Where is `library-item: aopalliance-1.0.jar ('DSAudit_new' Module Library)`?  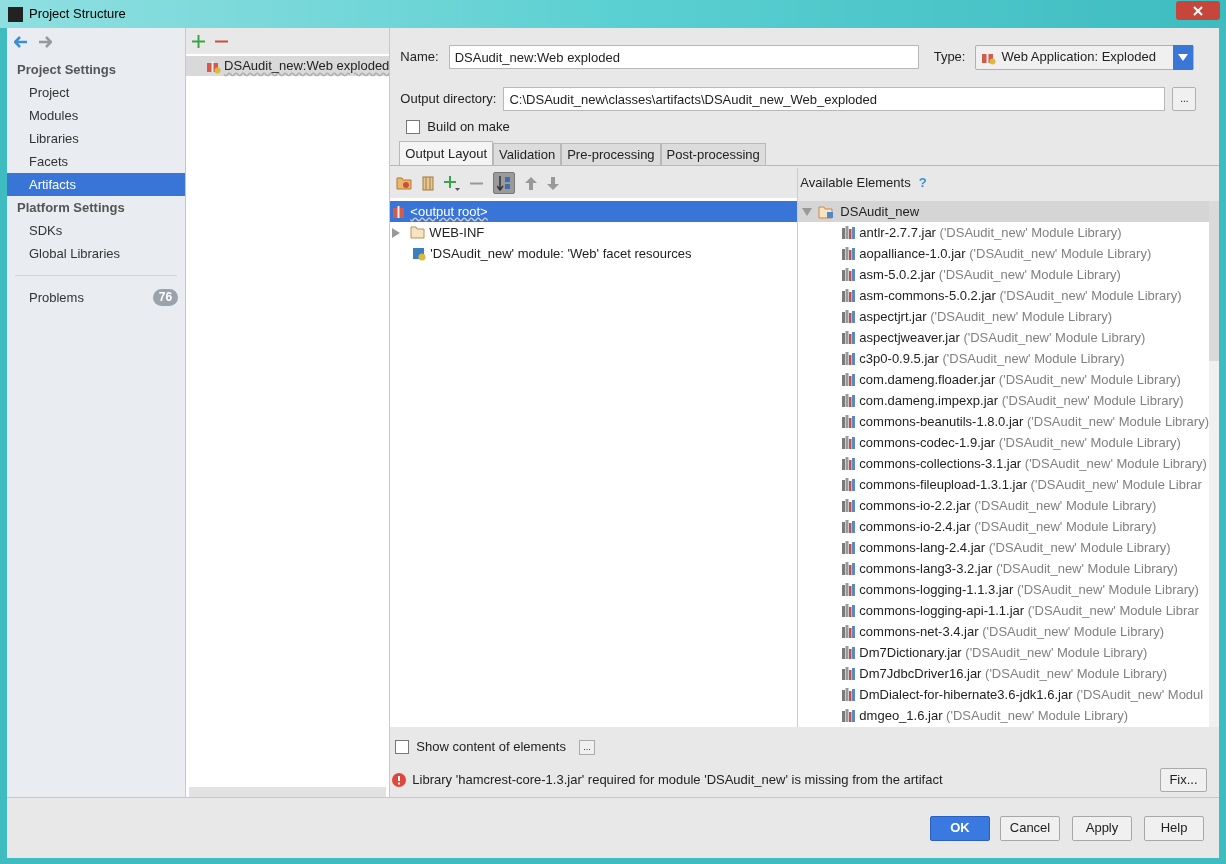
library-item: aopalliance-1.0.jar ('DSAudit_new' Module Library) is located at coordinates (1003, 253).